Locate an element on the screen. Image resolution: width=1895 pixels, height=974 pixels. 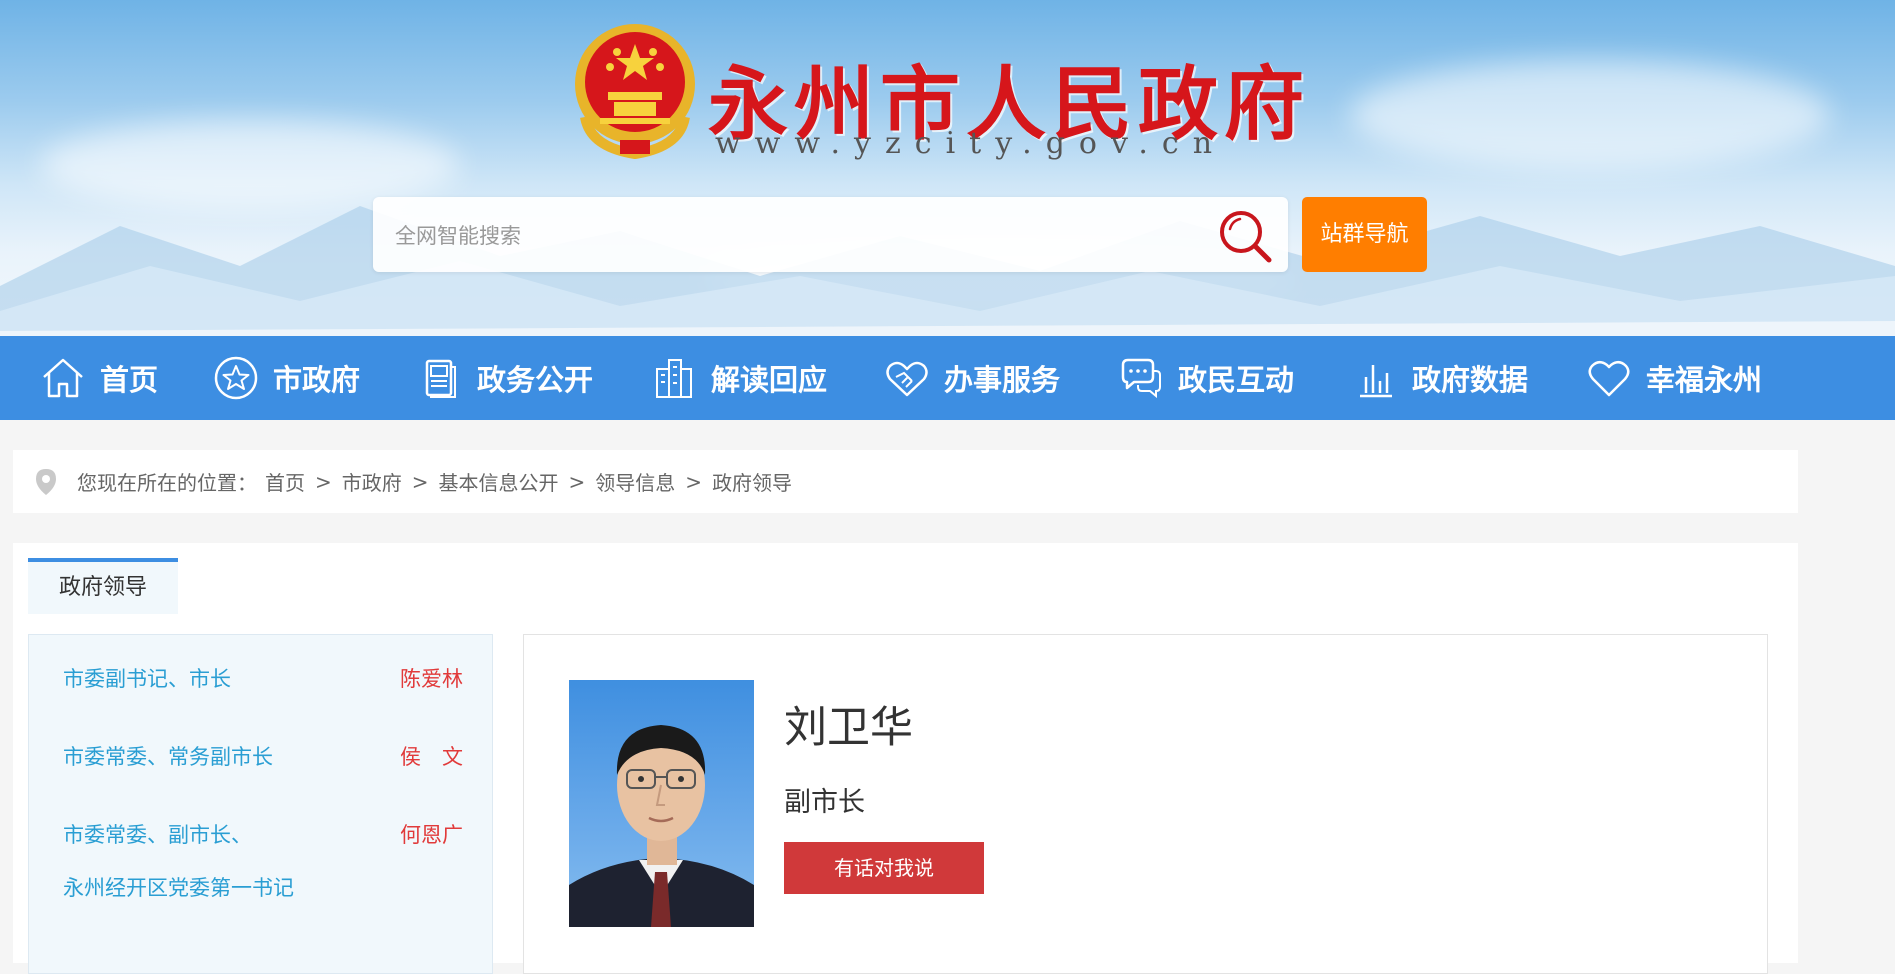
location-pin-icon is located at coordinates (46, 481).